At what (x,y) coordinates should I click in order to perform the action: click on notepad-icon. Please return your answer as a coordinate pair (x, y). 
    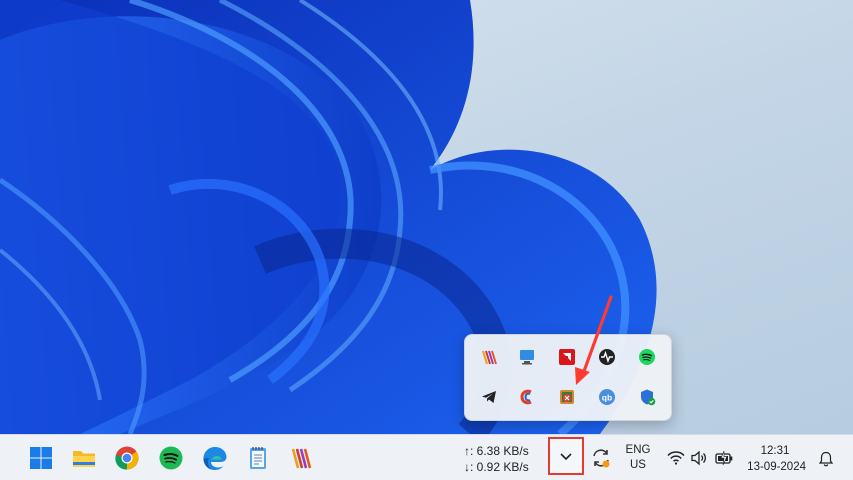
    Looking at the image, I should click on (258, 458).